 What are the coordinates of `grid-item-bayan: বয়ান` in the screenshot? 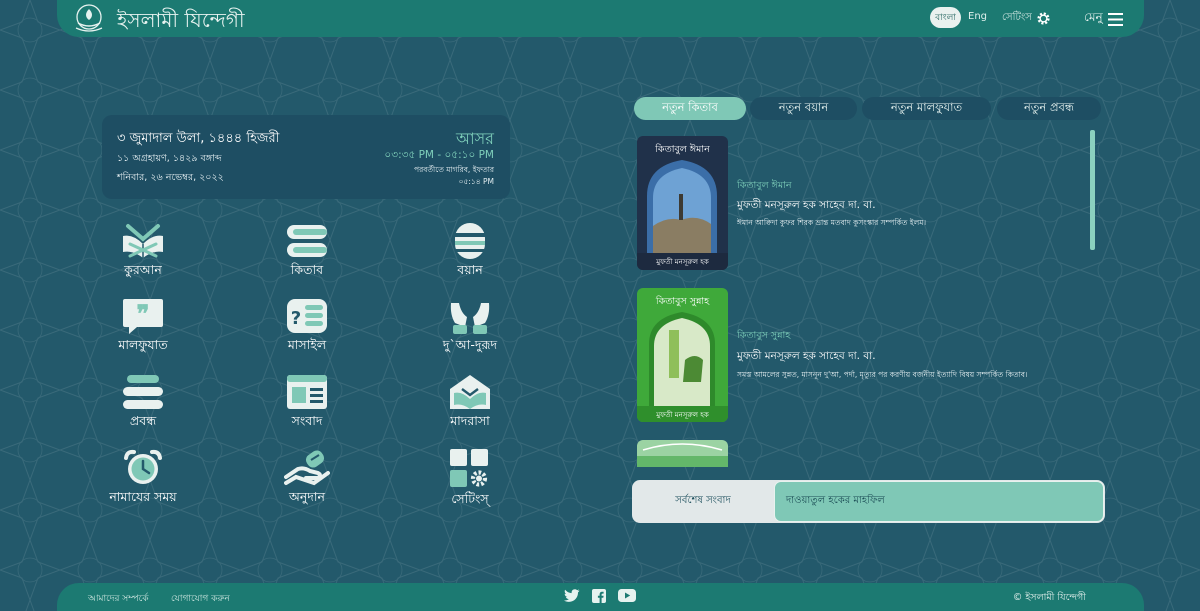 It's located at (470, 257).